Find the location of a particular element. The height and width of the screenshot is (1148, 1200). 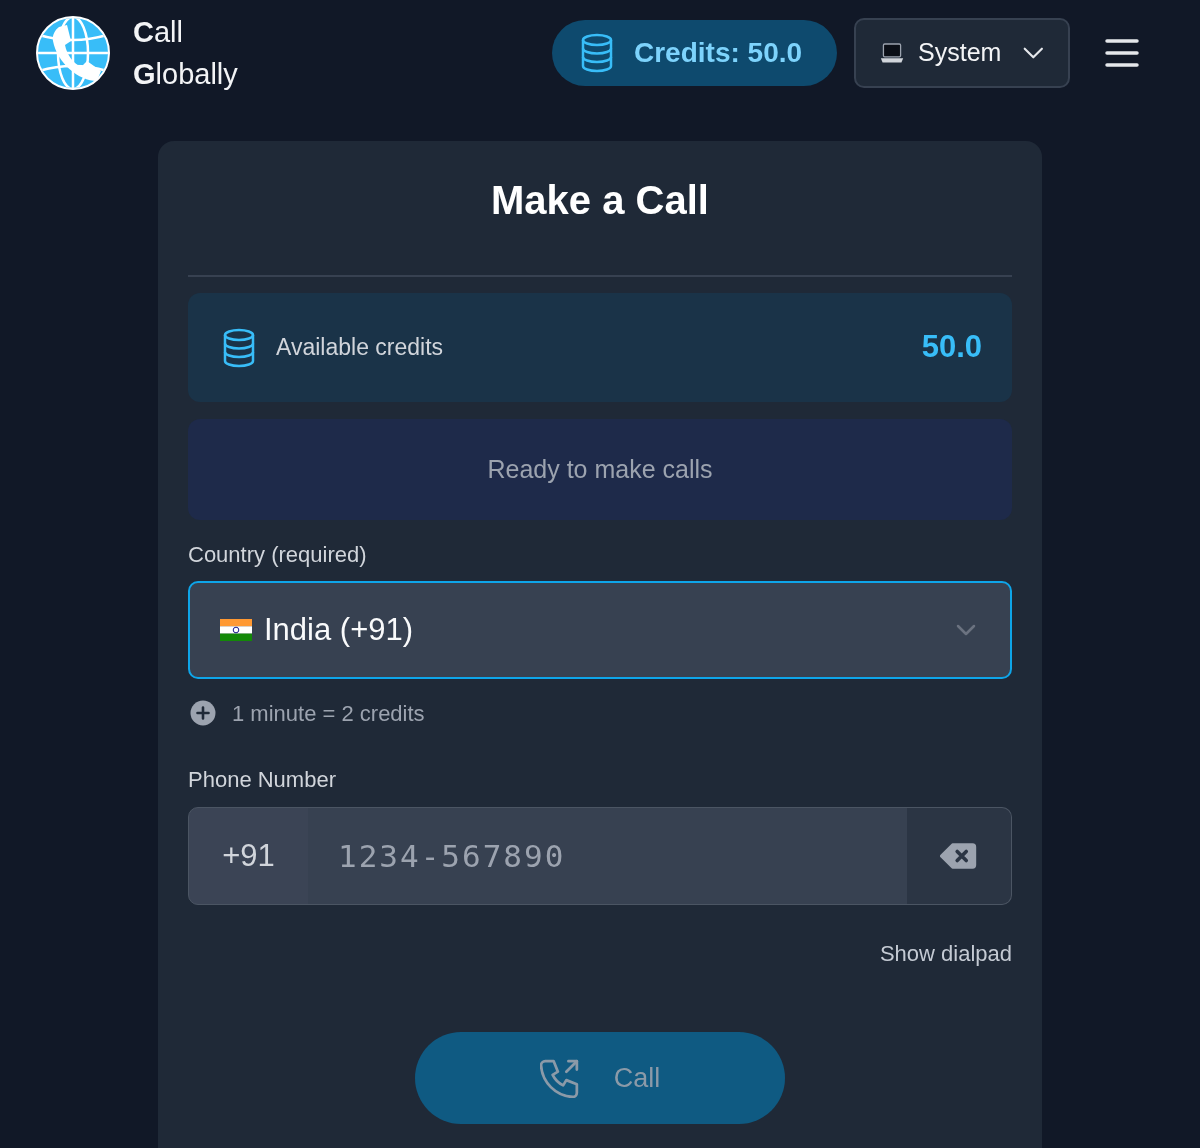

rate-note: 1 minute = 2 credits is located at coordinates (328, 713).